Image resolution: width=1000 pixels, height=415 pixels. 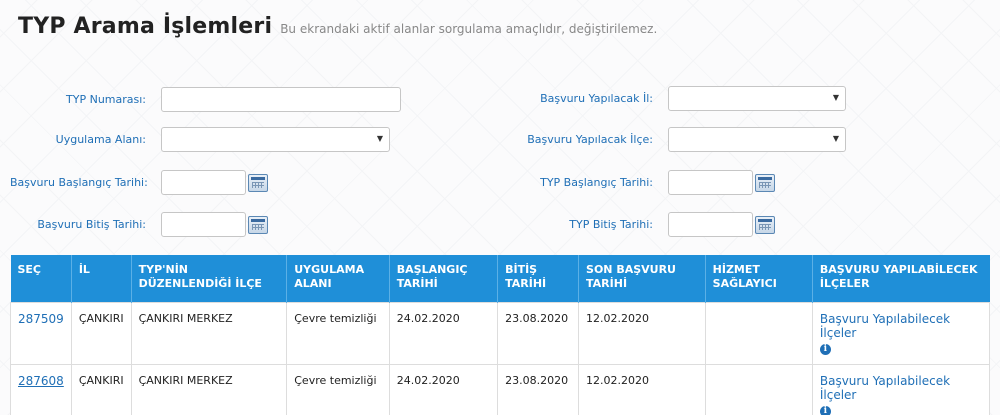 What do you see at coordinates (100, 139) in the screenshot?
I see `uygulama-alani-label: Uygulama Alanı:` at bounding box center [100, 139].